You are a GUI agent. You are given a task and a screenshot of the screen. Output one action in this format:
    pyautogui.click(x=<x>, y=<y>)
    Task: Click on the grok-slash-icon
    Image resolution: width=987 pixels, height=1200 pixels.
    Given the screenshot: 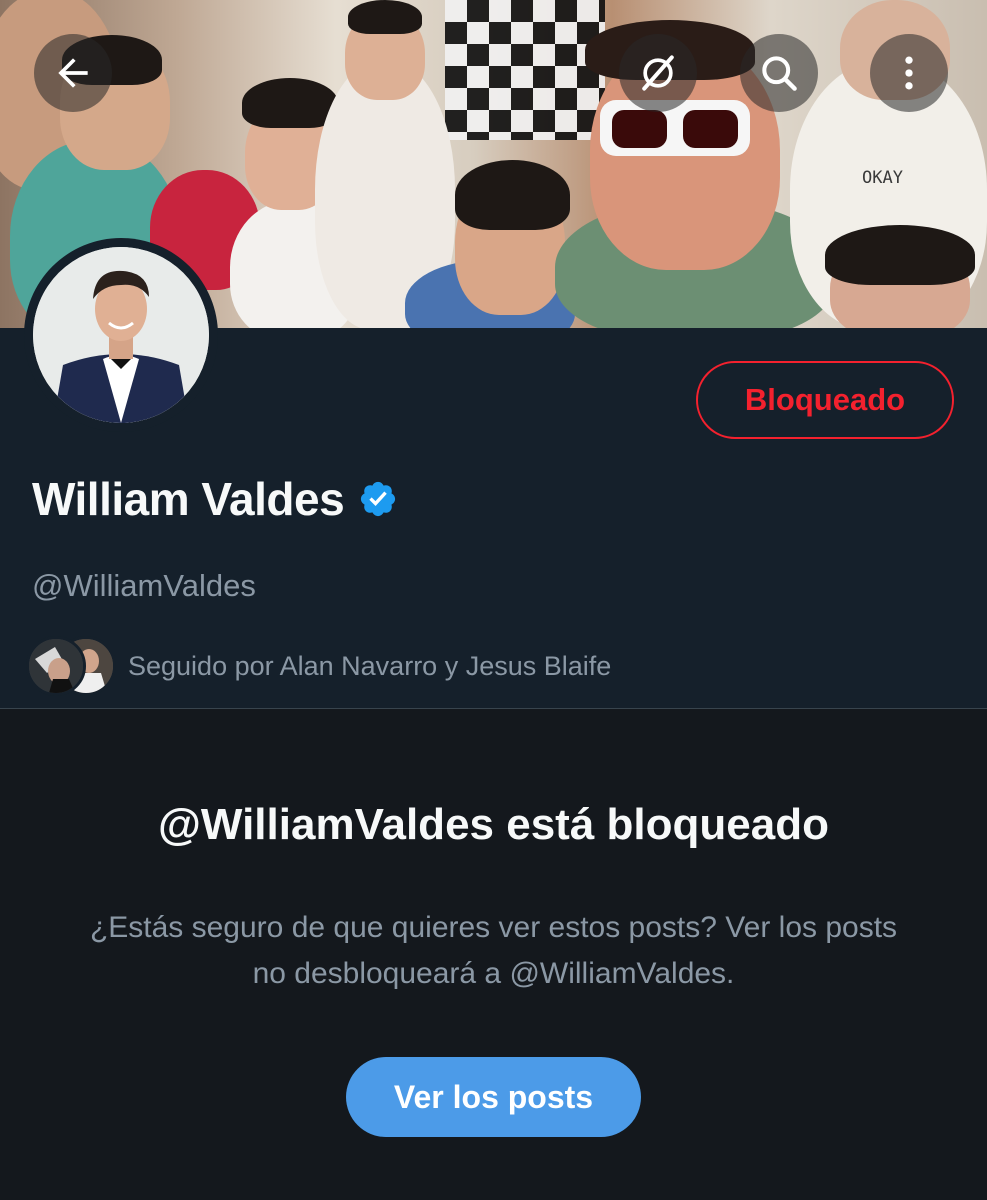 What is the action you would take?
    pyautogui.click(x=658, y=73)
    